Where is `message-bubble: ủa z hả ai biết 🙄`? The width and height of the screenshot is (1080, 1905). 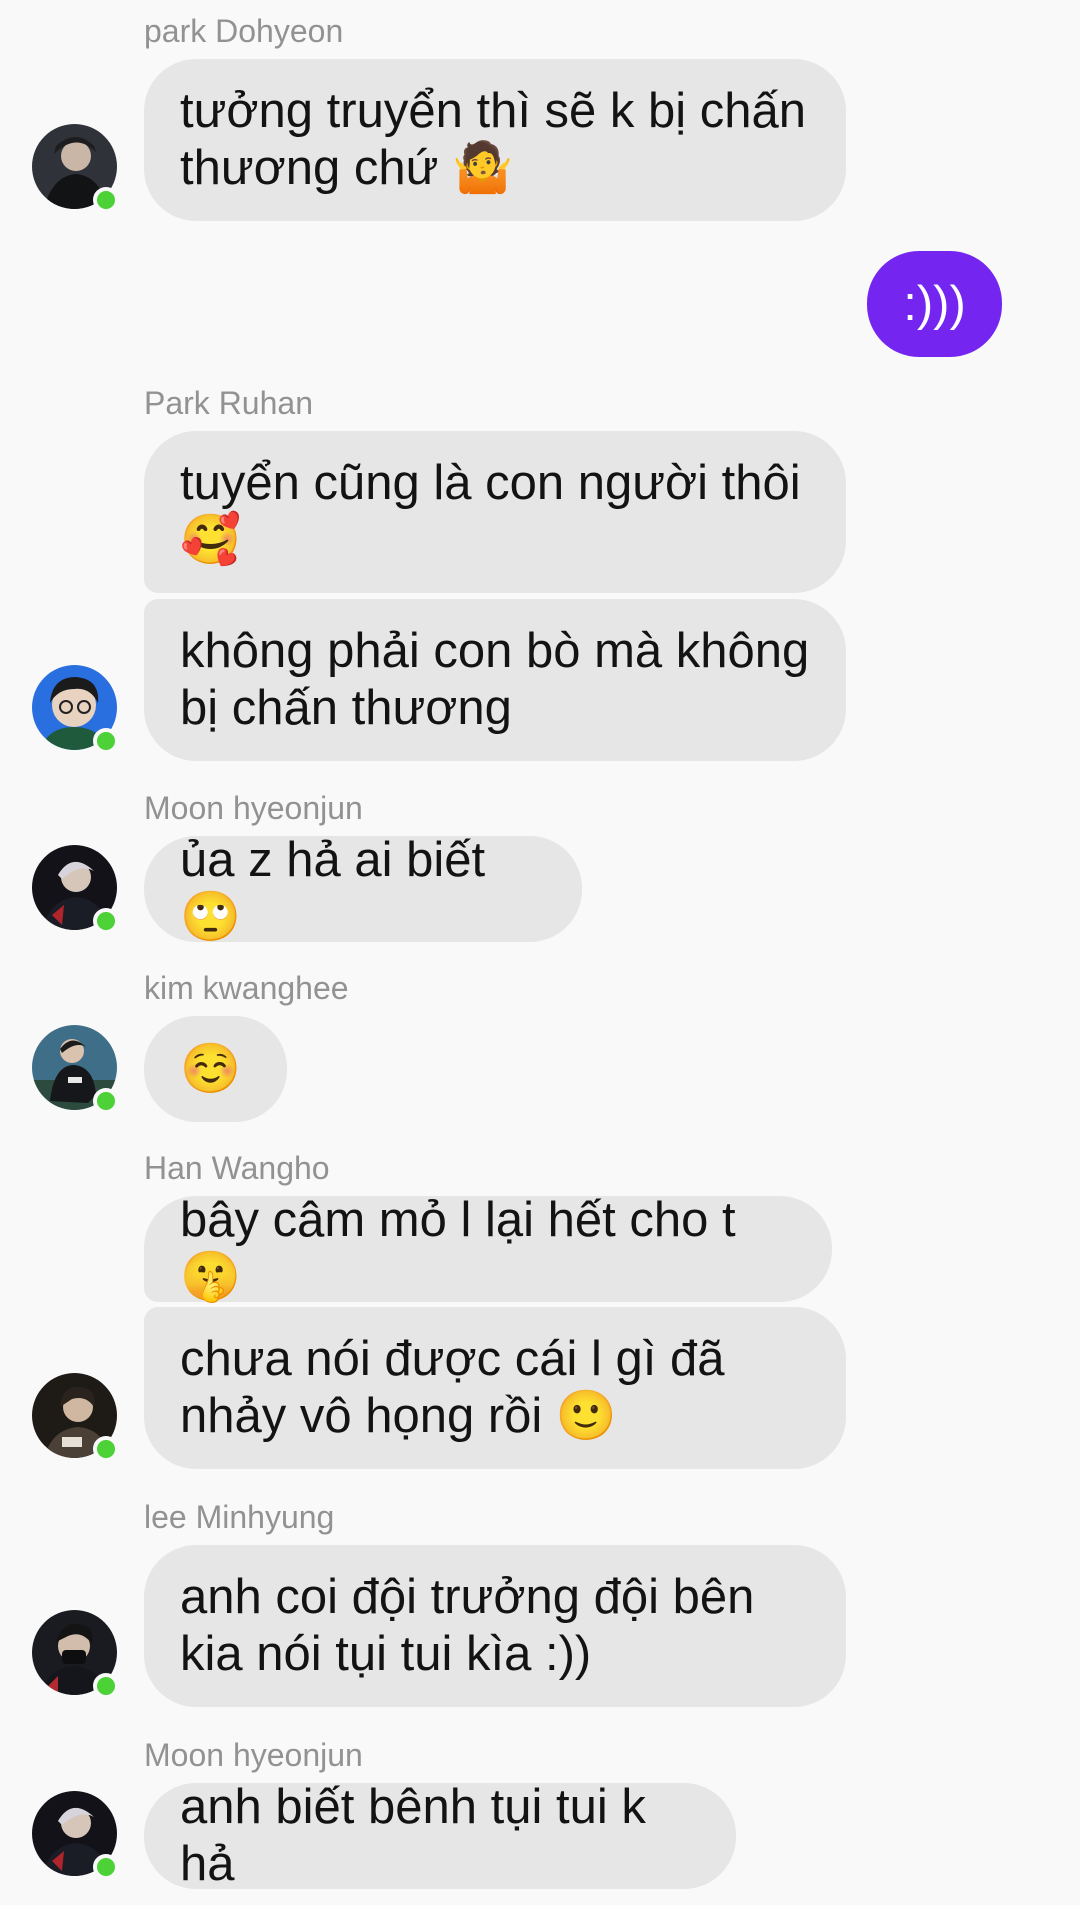 message-bubble: ủa z hả ai biết 🙄 is located at coordinates (363, 888).